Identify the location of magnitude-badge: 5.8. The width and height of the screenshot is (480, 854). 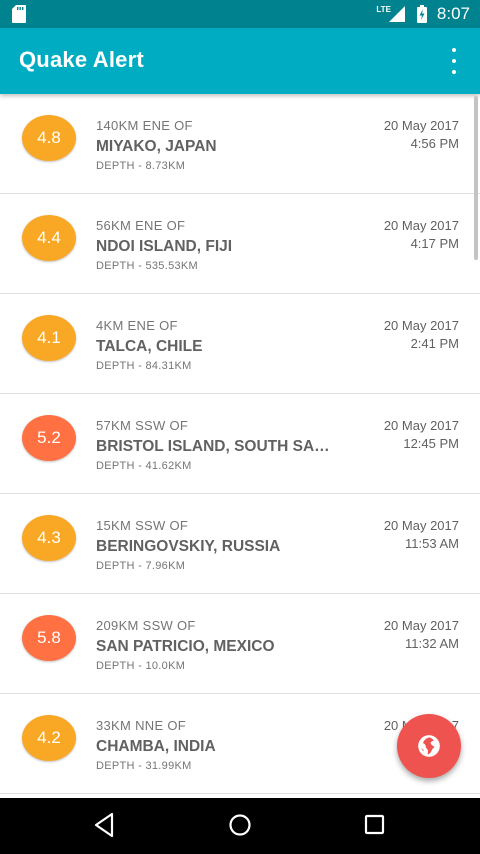
(49, 638).